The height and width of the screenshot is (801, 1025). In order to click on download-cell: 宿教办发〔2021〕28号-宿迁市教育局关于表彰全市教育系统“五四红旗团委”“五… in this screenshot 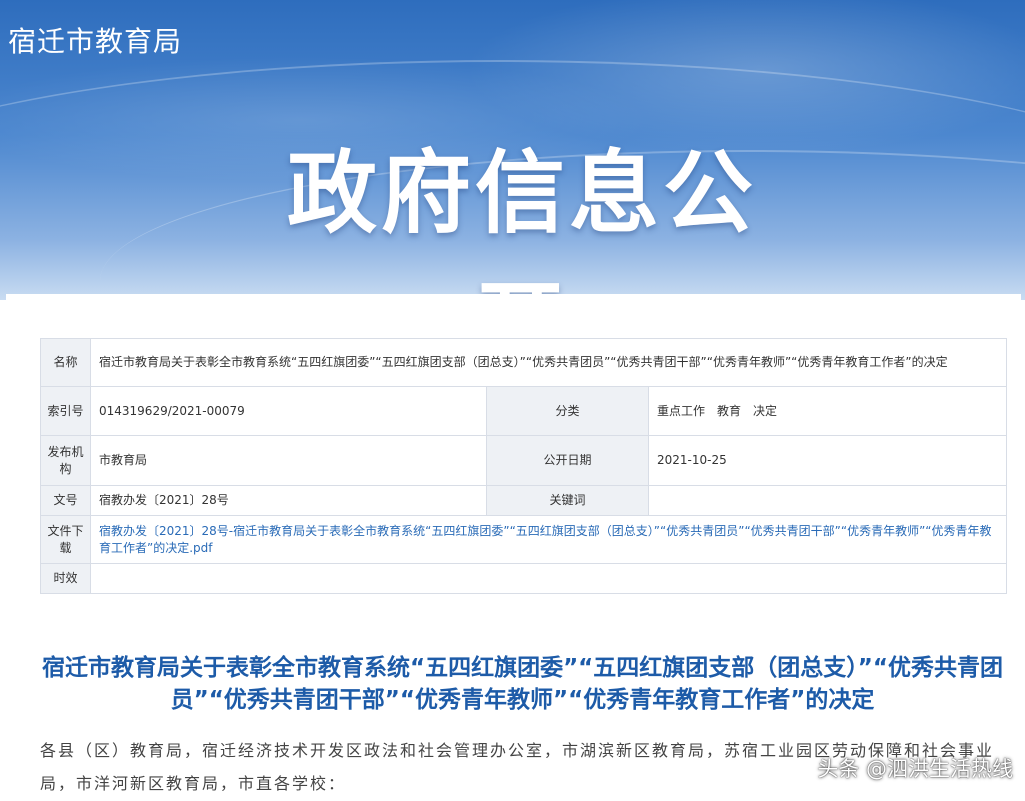, I will do `click(548, 539)`.